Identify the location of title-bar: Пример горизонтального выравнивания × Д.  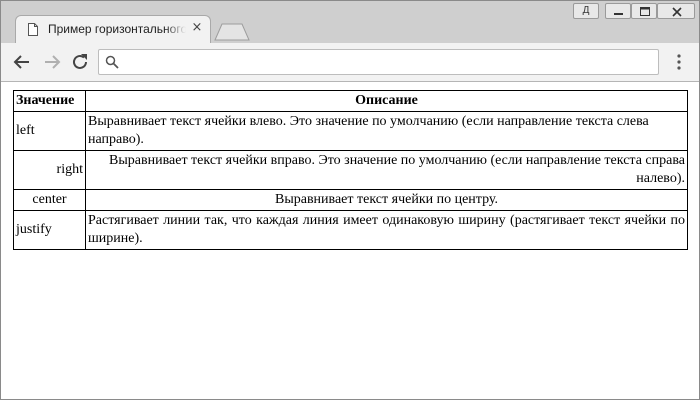
(350, 22).